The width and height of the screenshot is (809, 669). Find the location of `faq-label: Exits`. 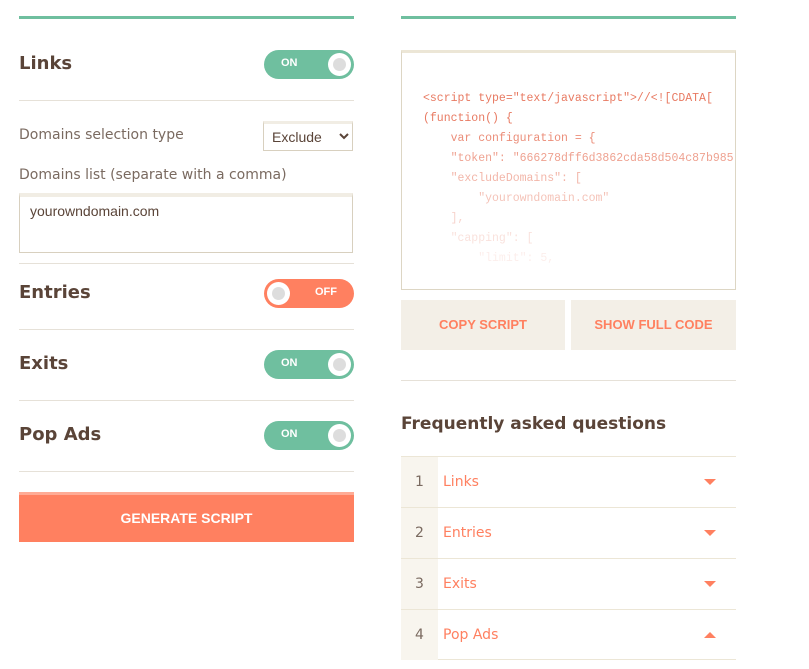

faq-label: Exits is located at coordinates (460, 584).